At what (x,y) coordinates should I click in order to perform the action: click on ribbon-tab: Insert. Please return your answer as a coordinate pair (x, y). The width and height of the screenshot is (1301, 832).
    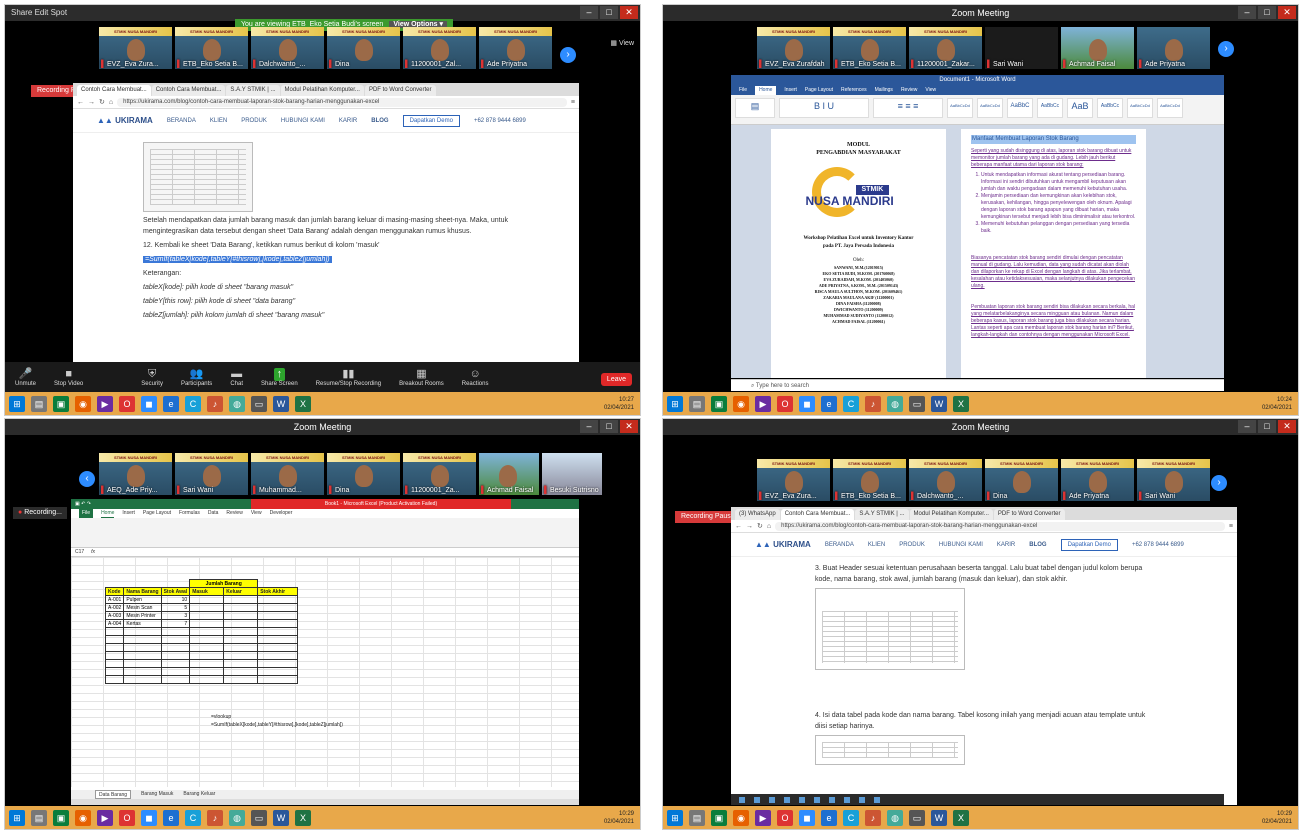
    Looking at the image, I should click on (790, 90).